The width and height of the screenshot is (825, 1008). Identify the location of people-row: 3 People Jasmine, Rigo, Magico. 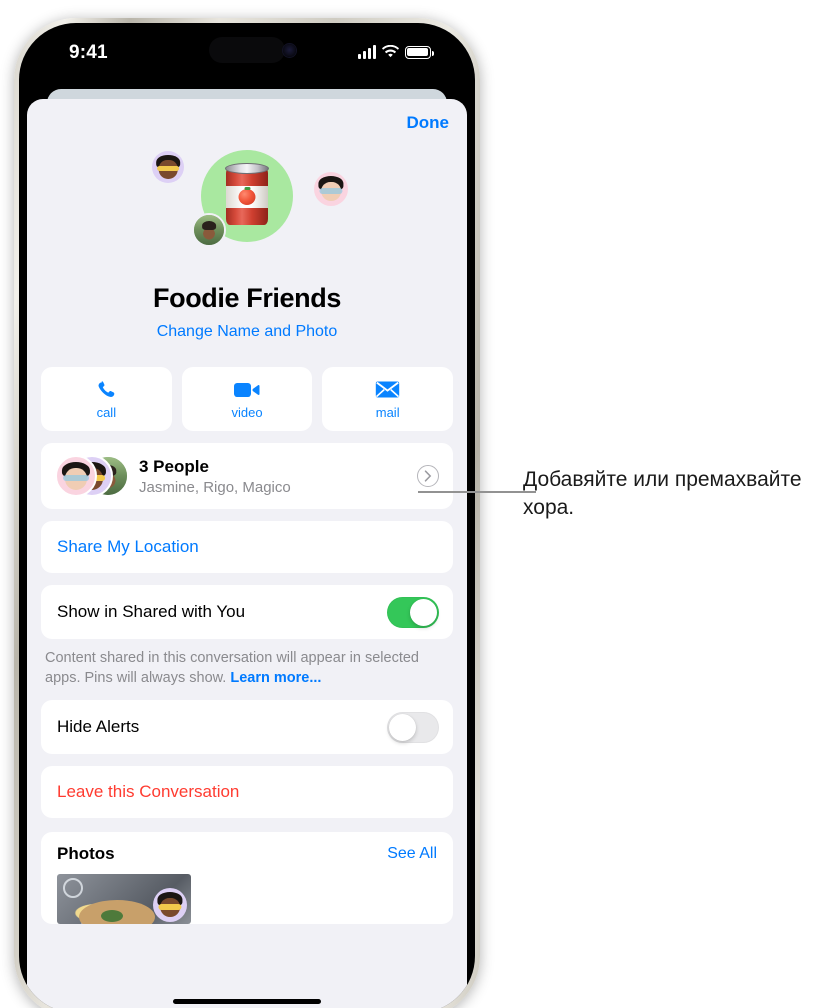
(247, 476).